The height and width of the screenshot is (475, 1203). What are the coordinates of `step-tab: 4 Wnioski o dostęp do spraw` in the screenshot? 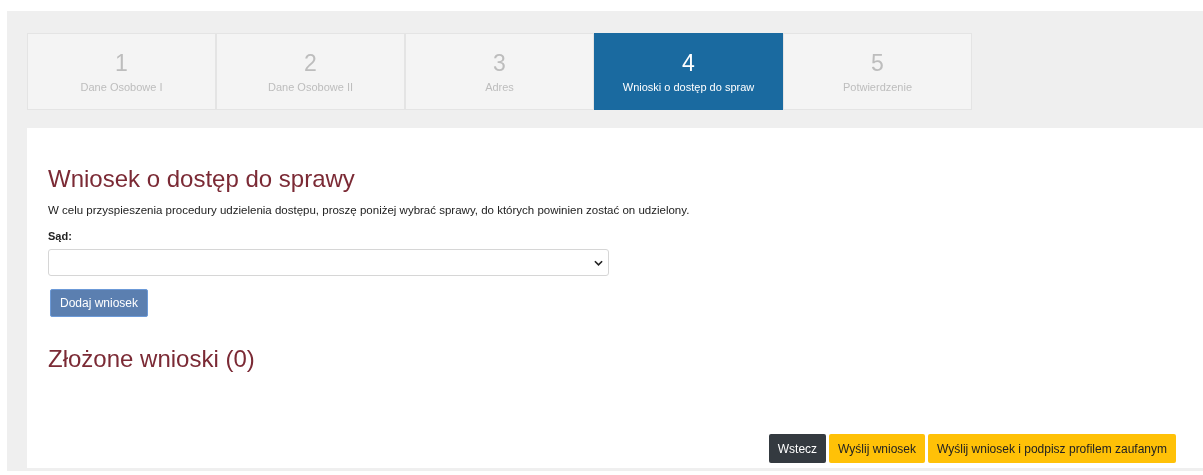 It's located at (688, 71).